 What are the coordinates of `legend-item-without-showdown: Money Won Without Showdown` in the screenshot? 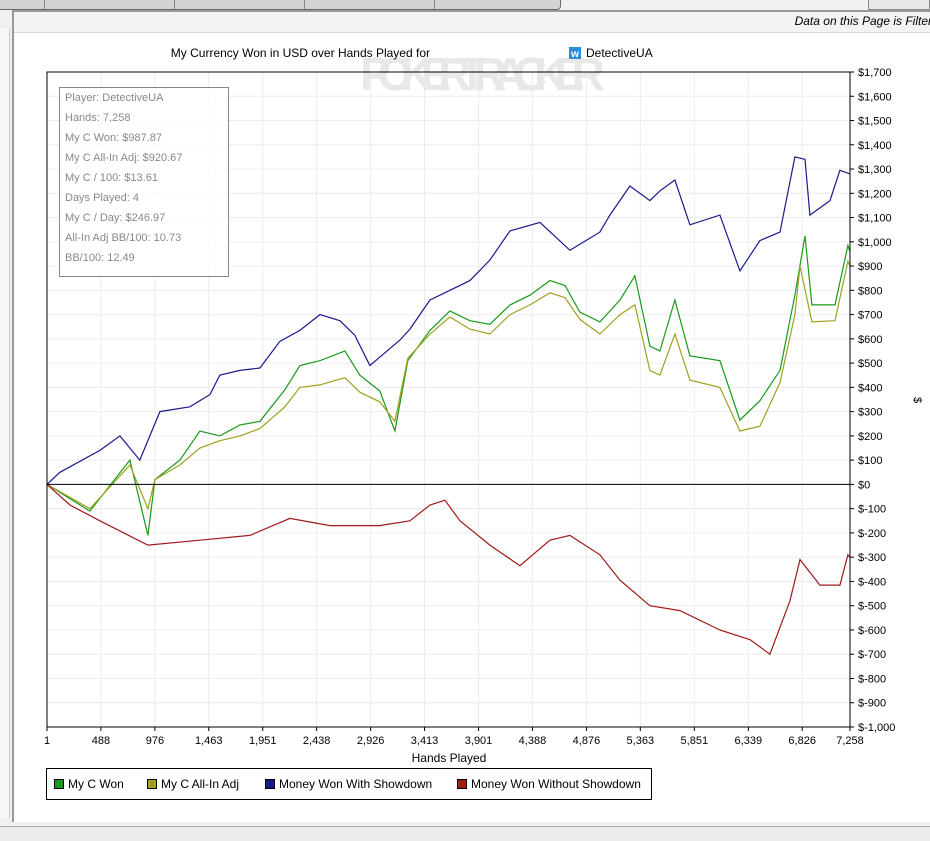 It's located at (549, 784).